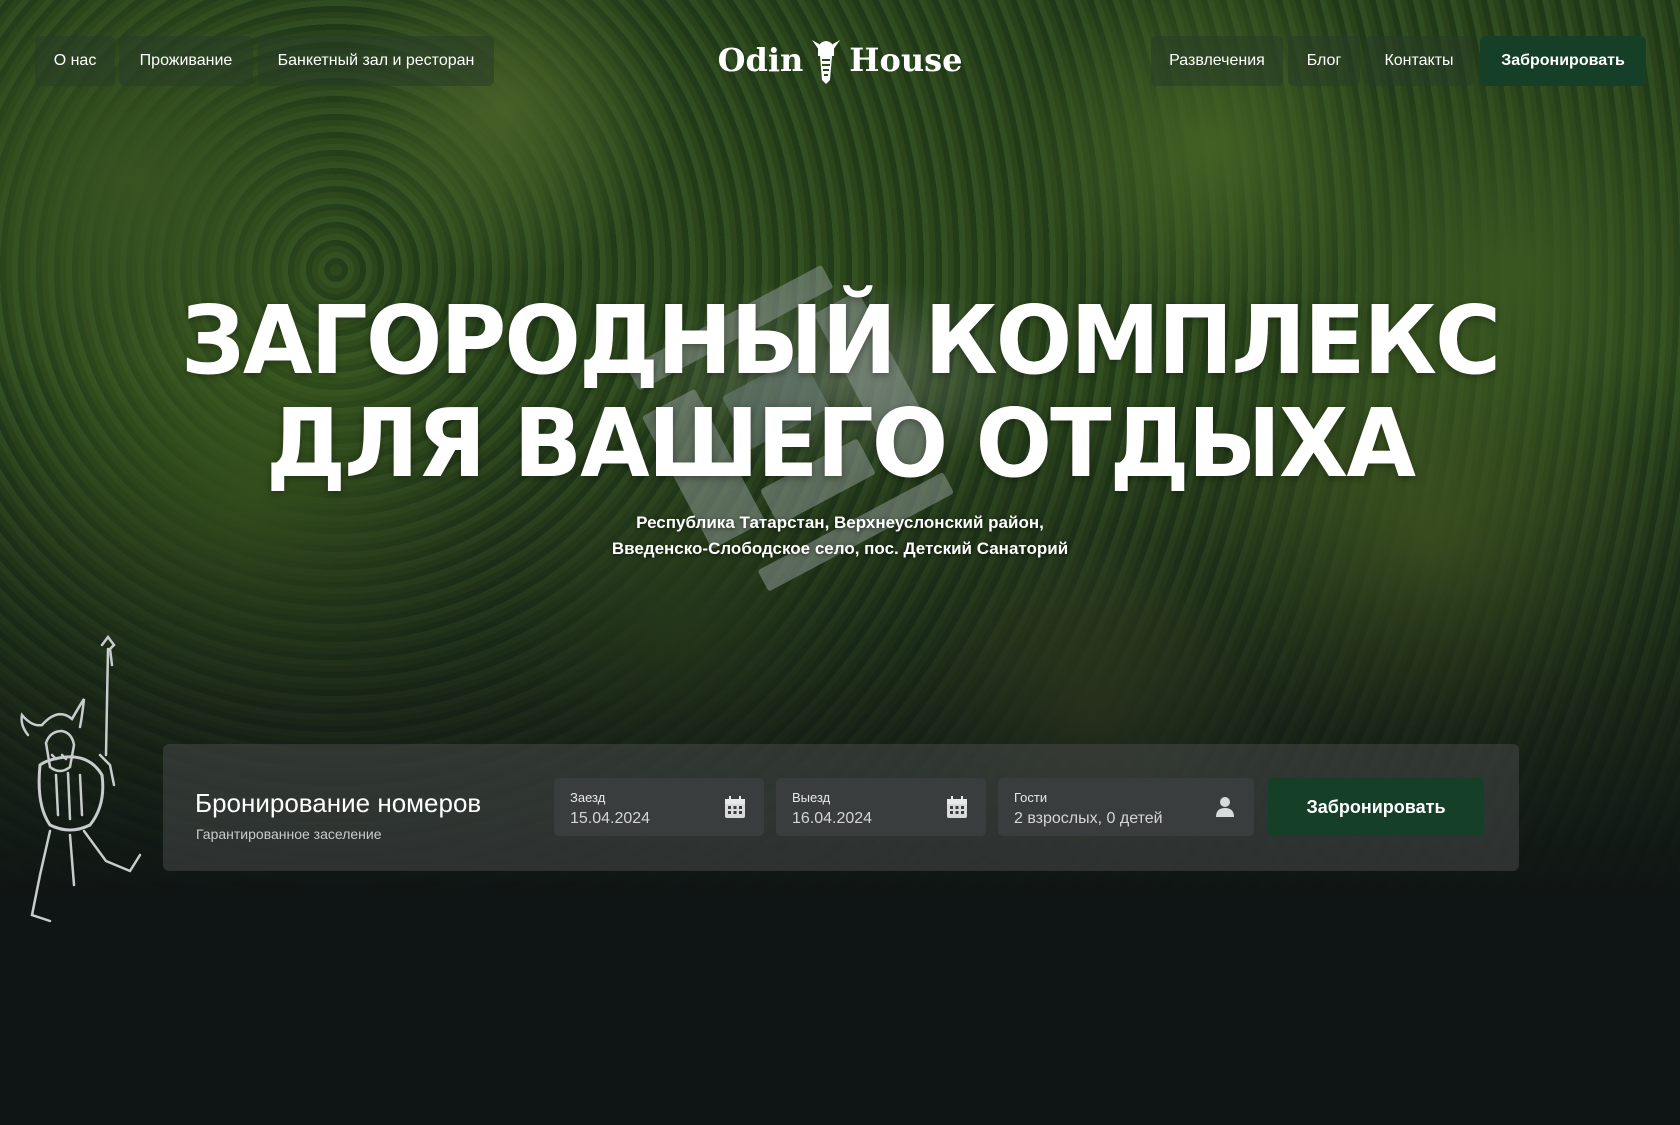 Image resolution: width=1680 pixels, height=1125 pixels. What do you see at coordinates (1563, 61) in the screenshot?
I see `nav-book-button: Забронировать` at bounding box center [1563, 61].